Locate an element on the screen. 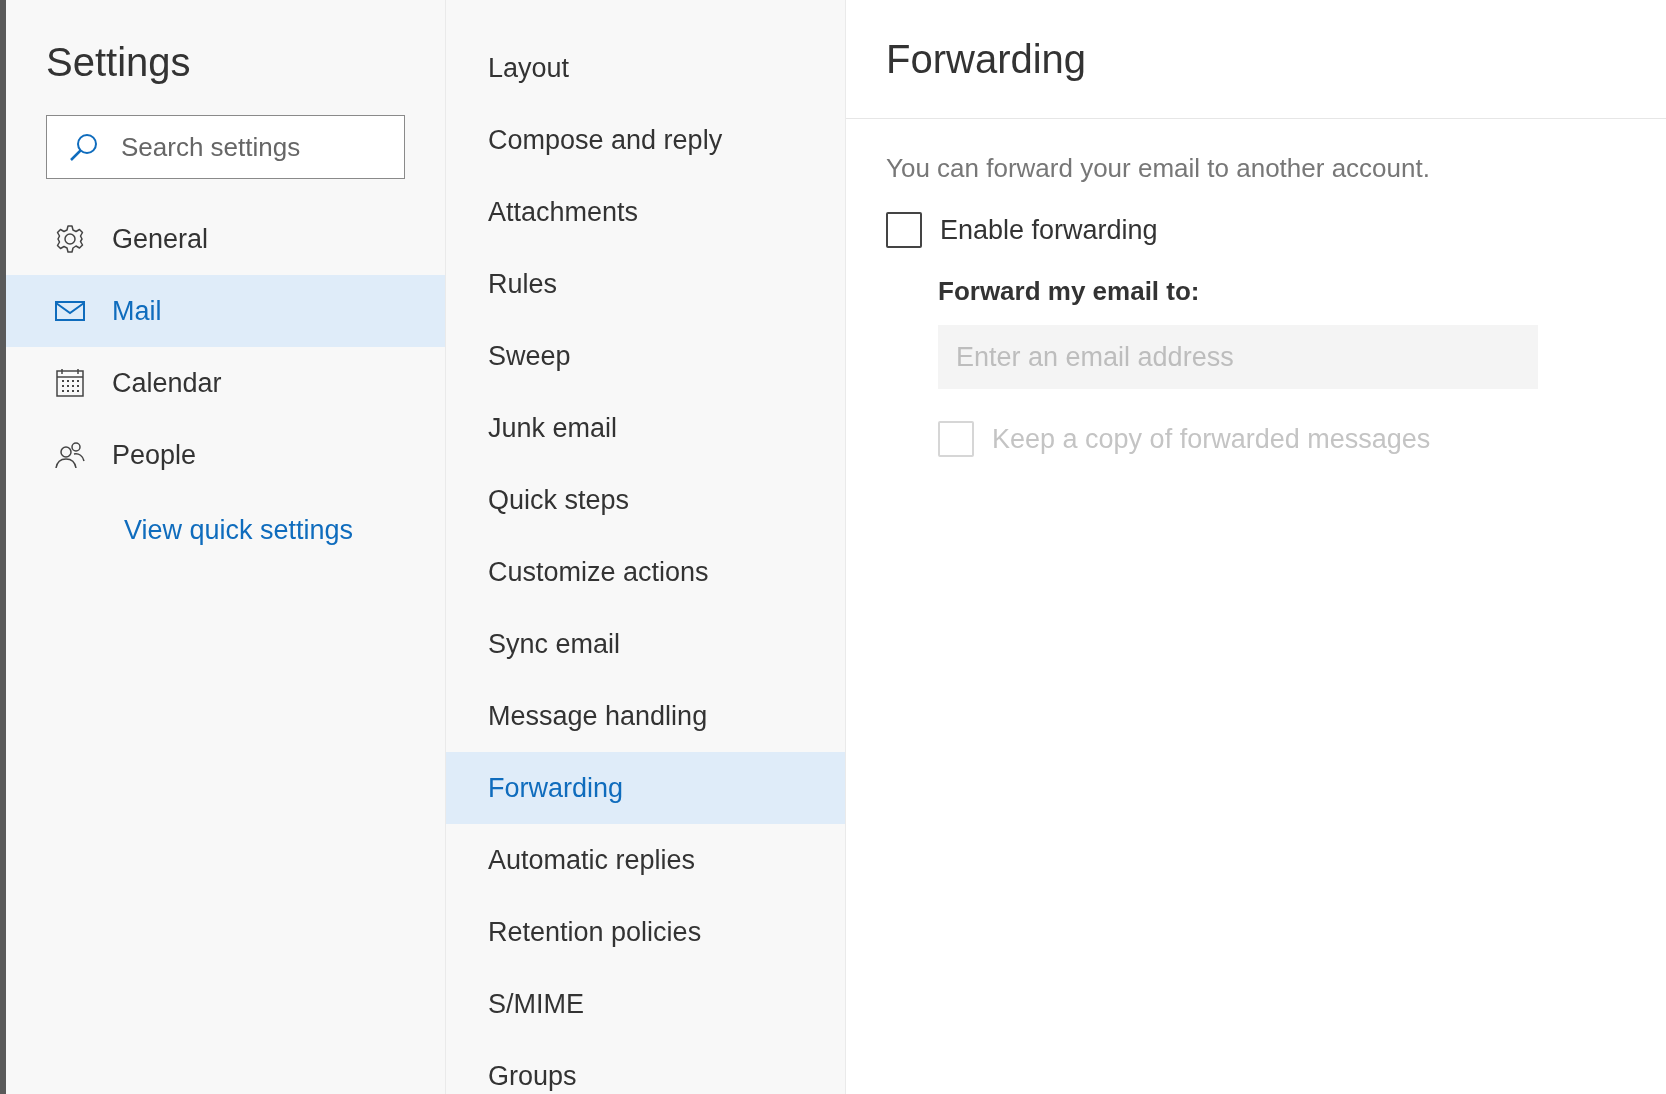 This screenshot has height=1094, width=1666. category-item: Quick steps is located at coordinates (645, 500).